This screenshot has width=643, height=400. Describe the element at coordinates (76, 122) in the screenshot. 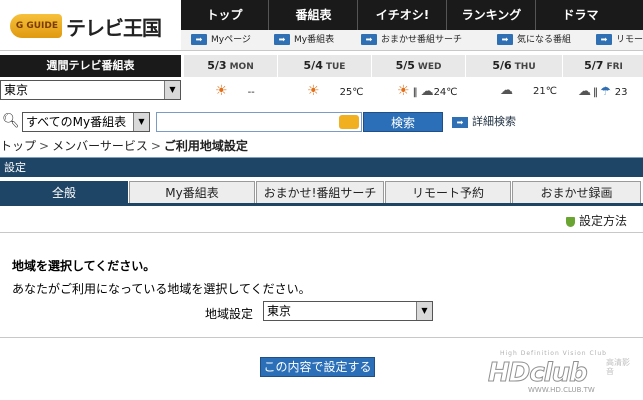

I see `search-scope-value: すべてのMy番組表` at that location.